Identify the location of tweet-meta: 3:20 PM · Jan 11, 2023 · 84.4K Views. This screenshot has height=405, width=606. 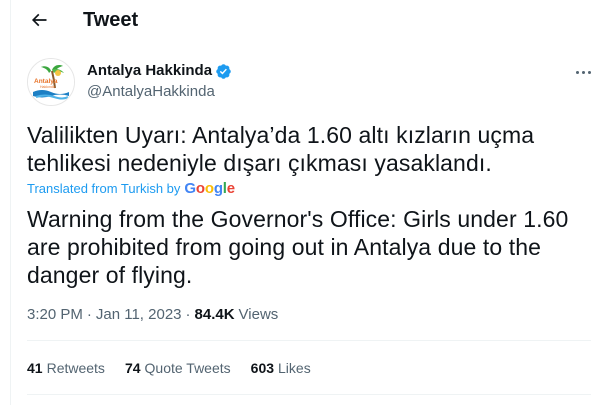
(152, 315).